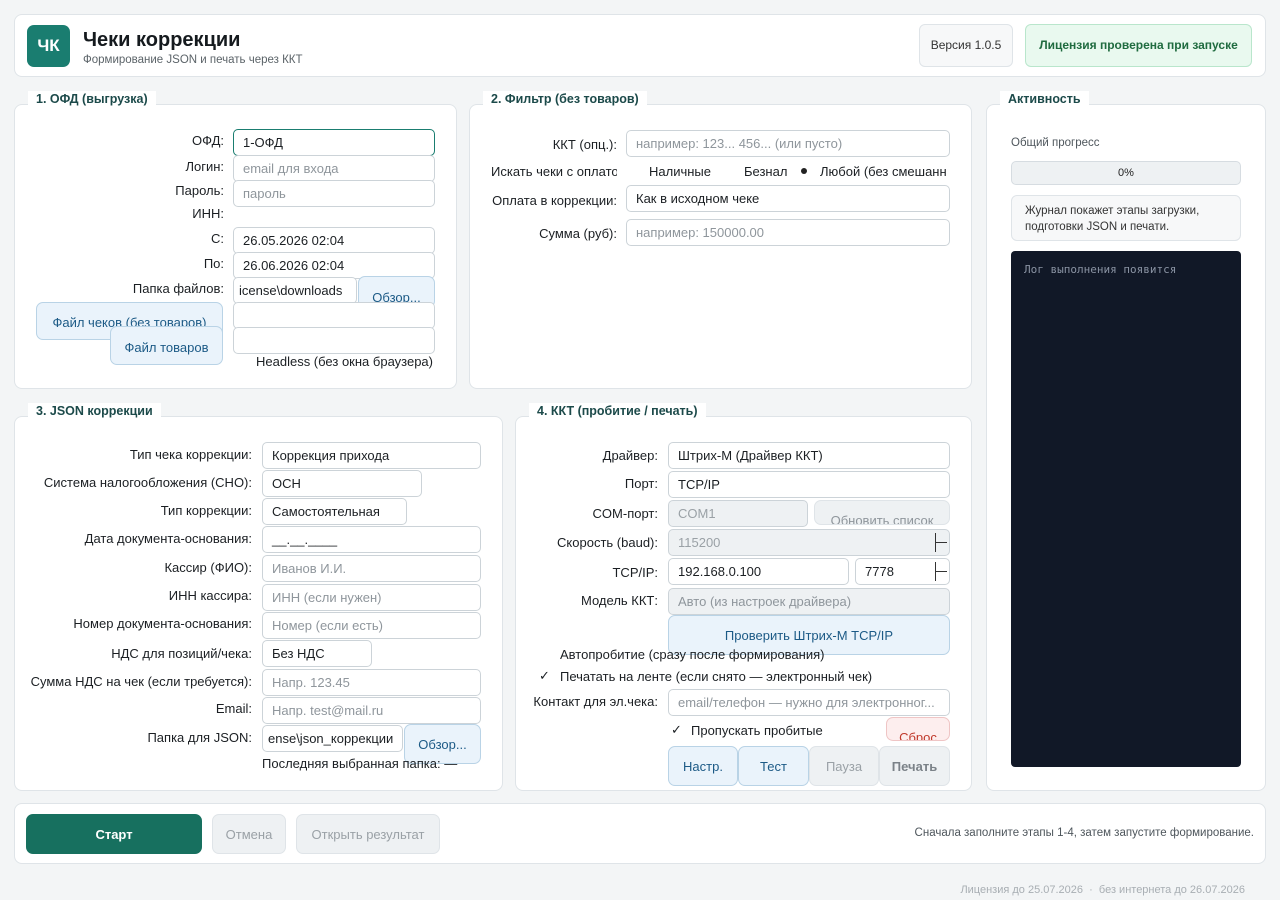 This screenshot has width=1280, height=900. Describe the element at coordinates (295, 290) in the screenshot. I see `folder-input: icense\downloads` at that location.